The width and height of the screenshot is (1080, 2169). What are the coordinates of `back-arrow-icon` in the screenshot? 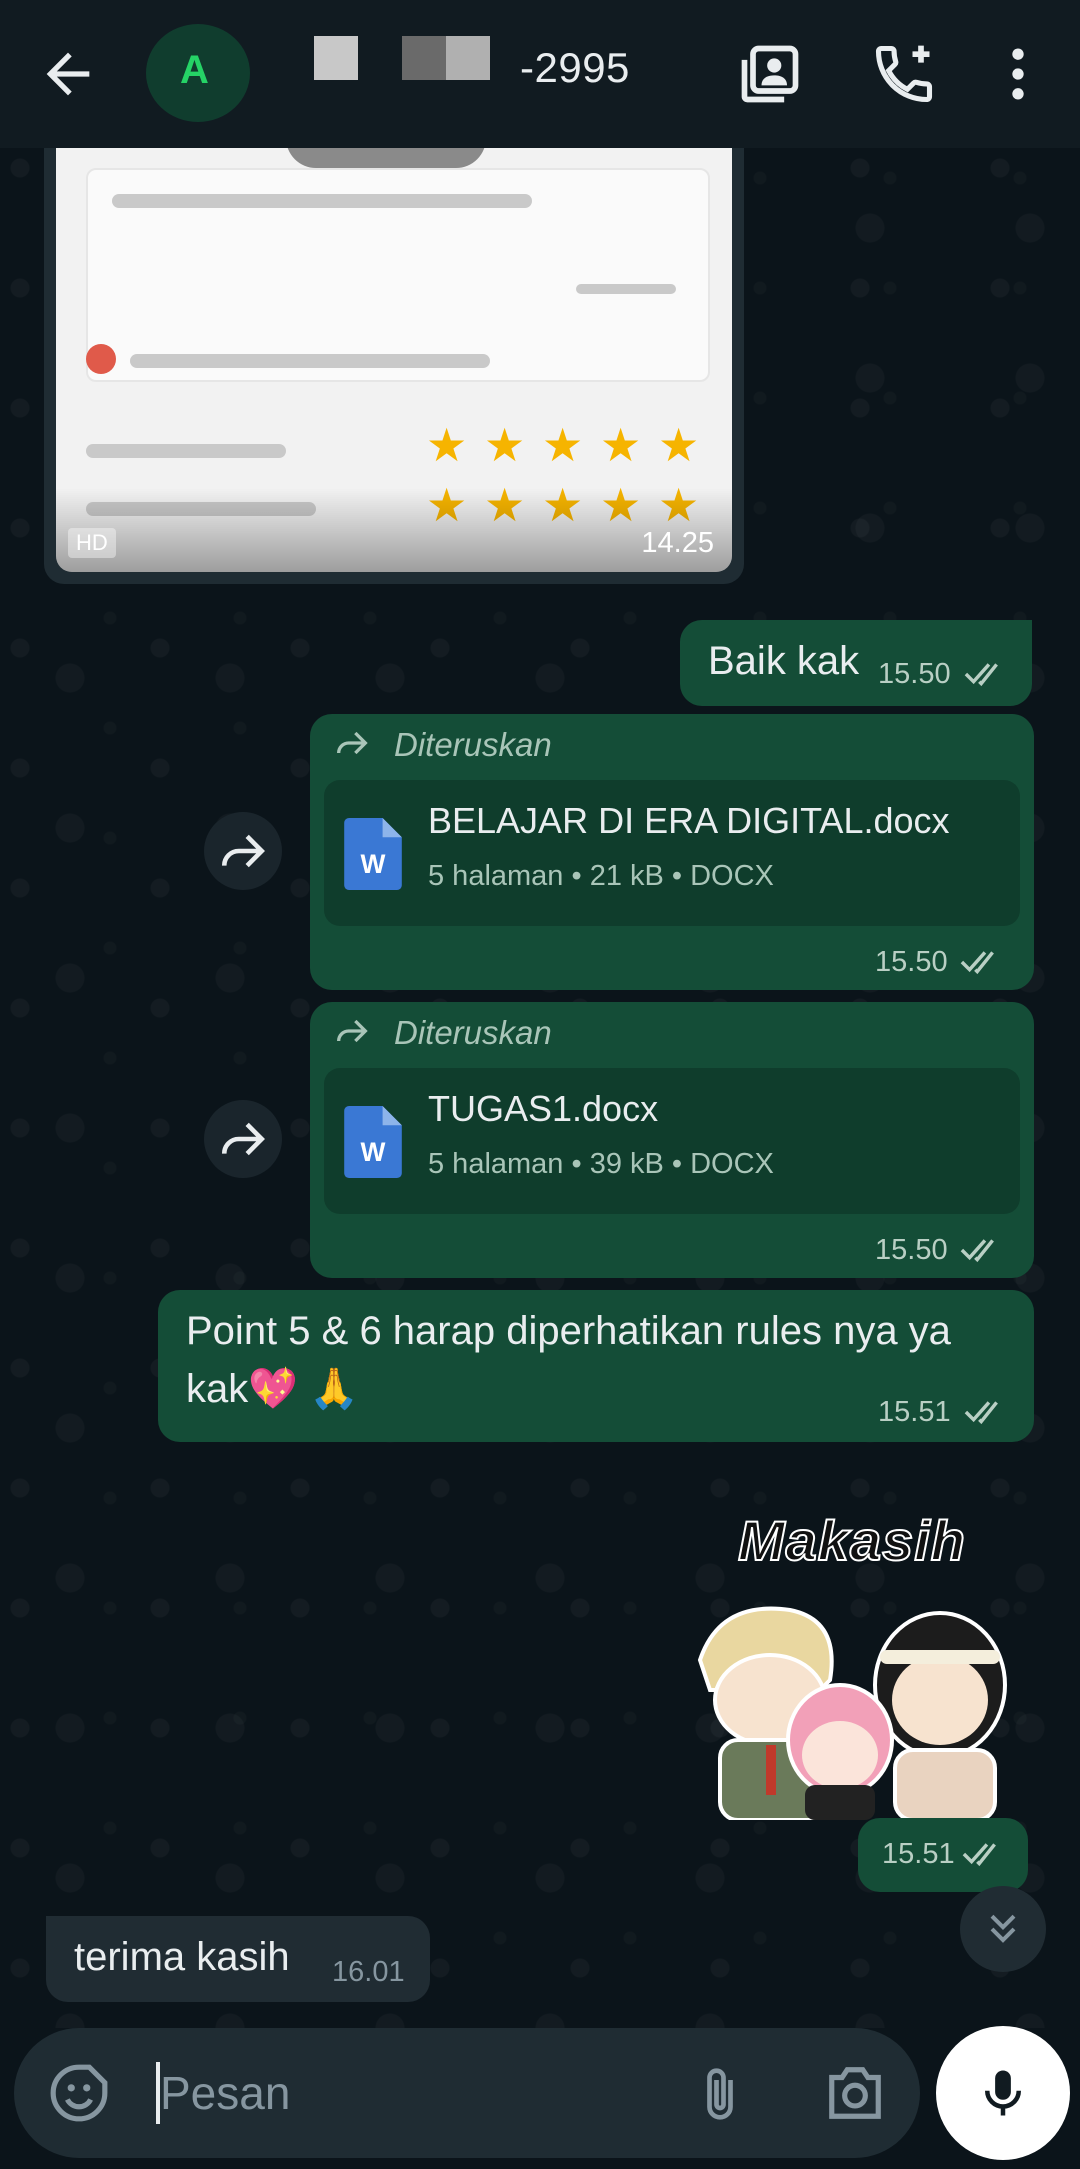 It's located at (68, 74).